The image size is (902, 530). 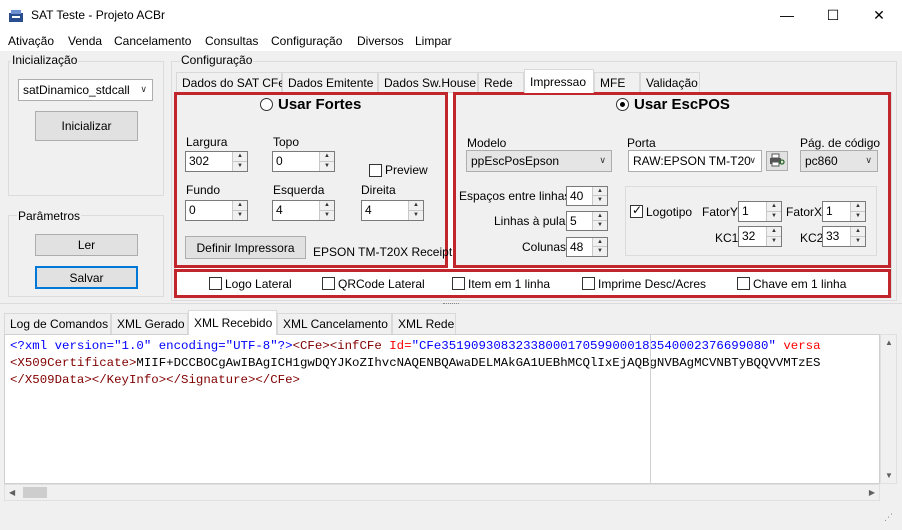 What do you see at coordinates (787, 15) in the screenshot?
I see `minimize-button: —` at bounding box center [787, 15].